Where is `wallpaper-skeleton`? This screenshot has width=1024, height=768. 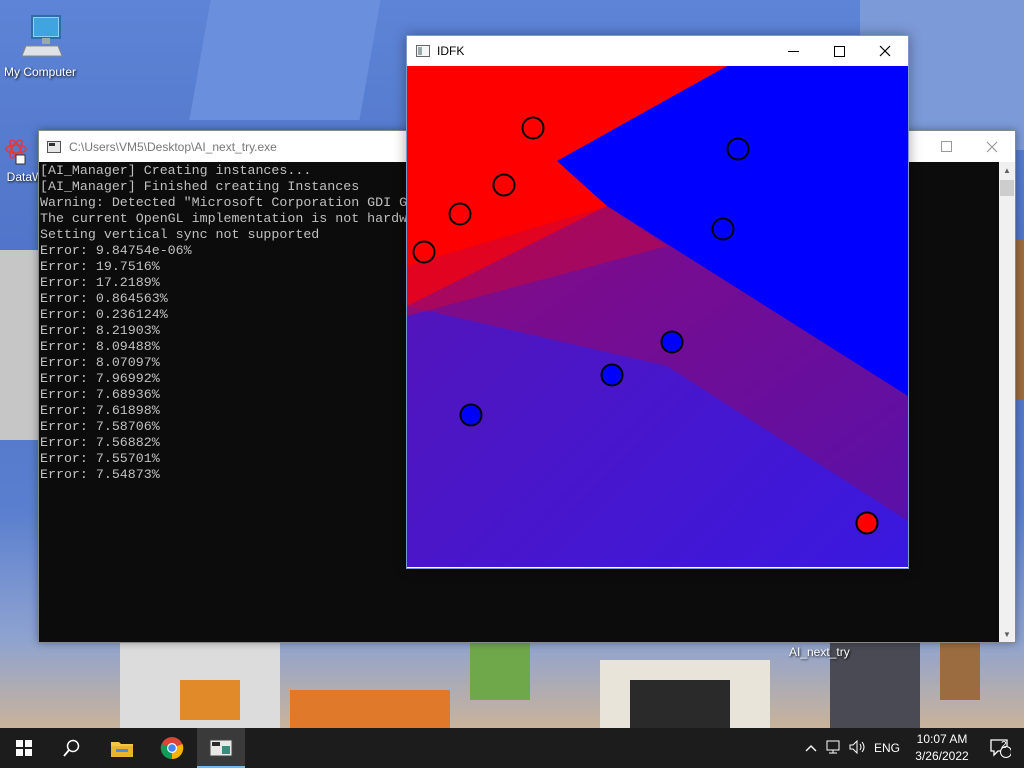 wallpaper-skeleton is located at coordinates (19, 345).